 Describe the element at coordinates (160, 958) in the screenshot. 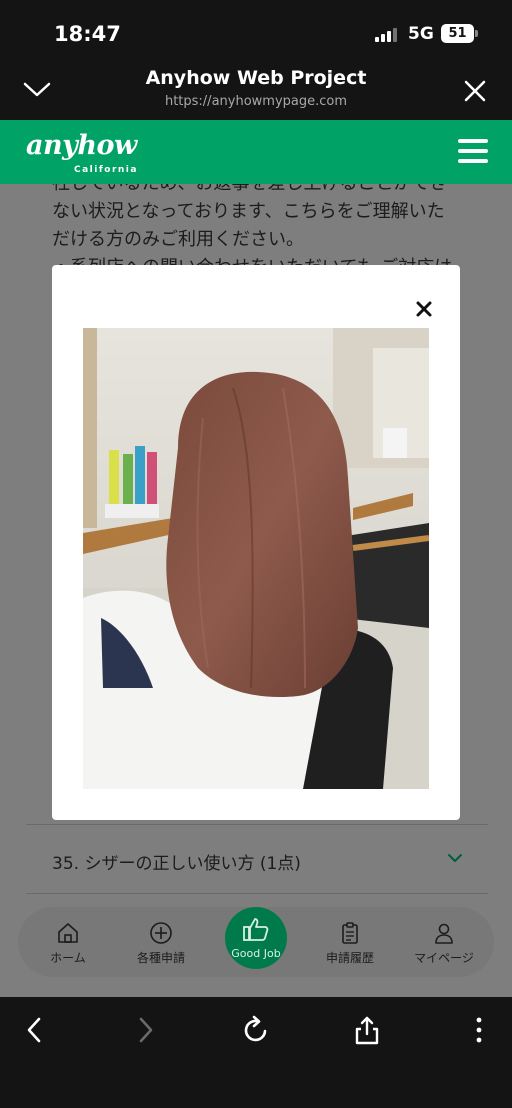

I see `tab-label: 各種申請` at that location.